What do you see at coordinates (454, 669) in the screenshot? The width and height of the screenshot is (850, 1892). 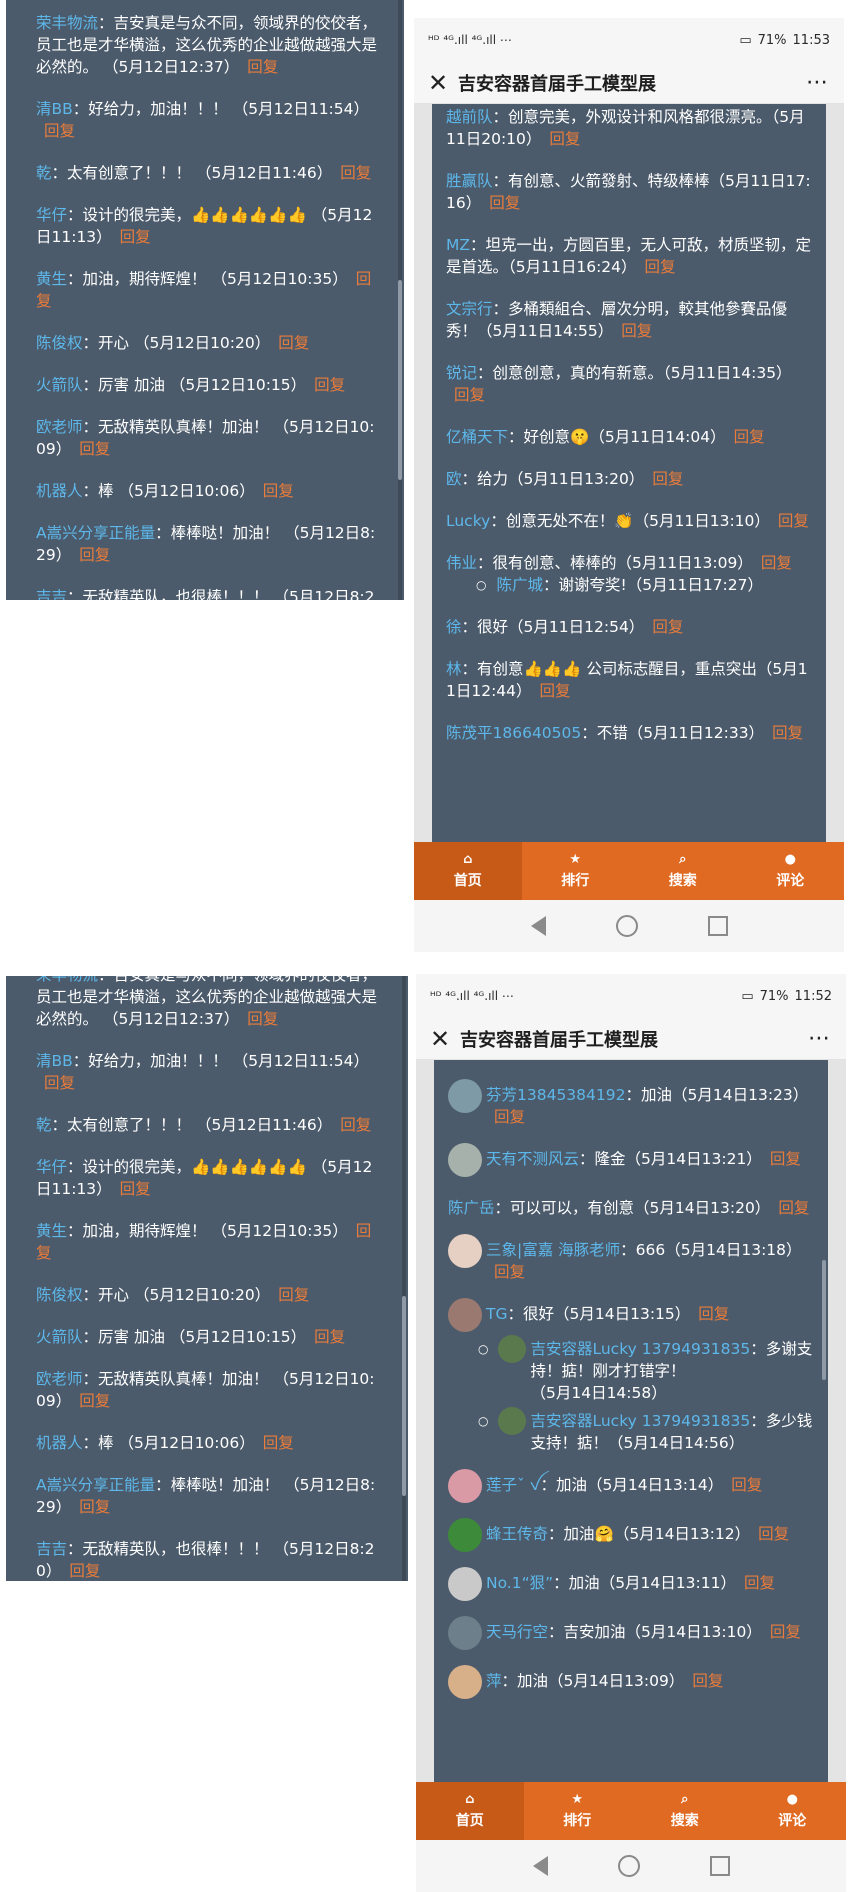 I see `commenter-name: 林` at bounding box center [454, 669].